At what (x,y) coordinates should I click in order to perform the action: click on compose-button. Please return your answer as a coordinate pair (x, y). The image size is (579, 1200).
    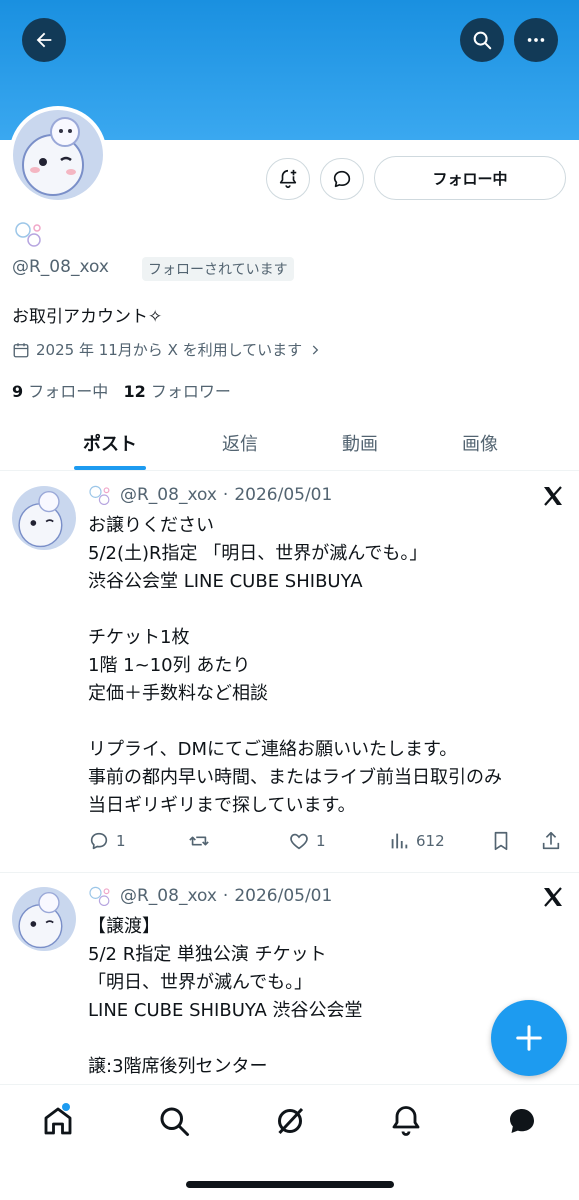
    Looking at the image, I should click on (529, 1038).